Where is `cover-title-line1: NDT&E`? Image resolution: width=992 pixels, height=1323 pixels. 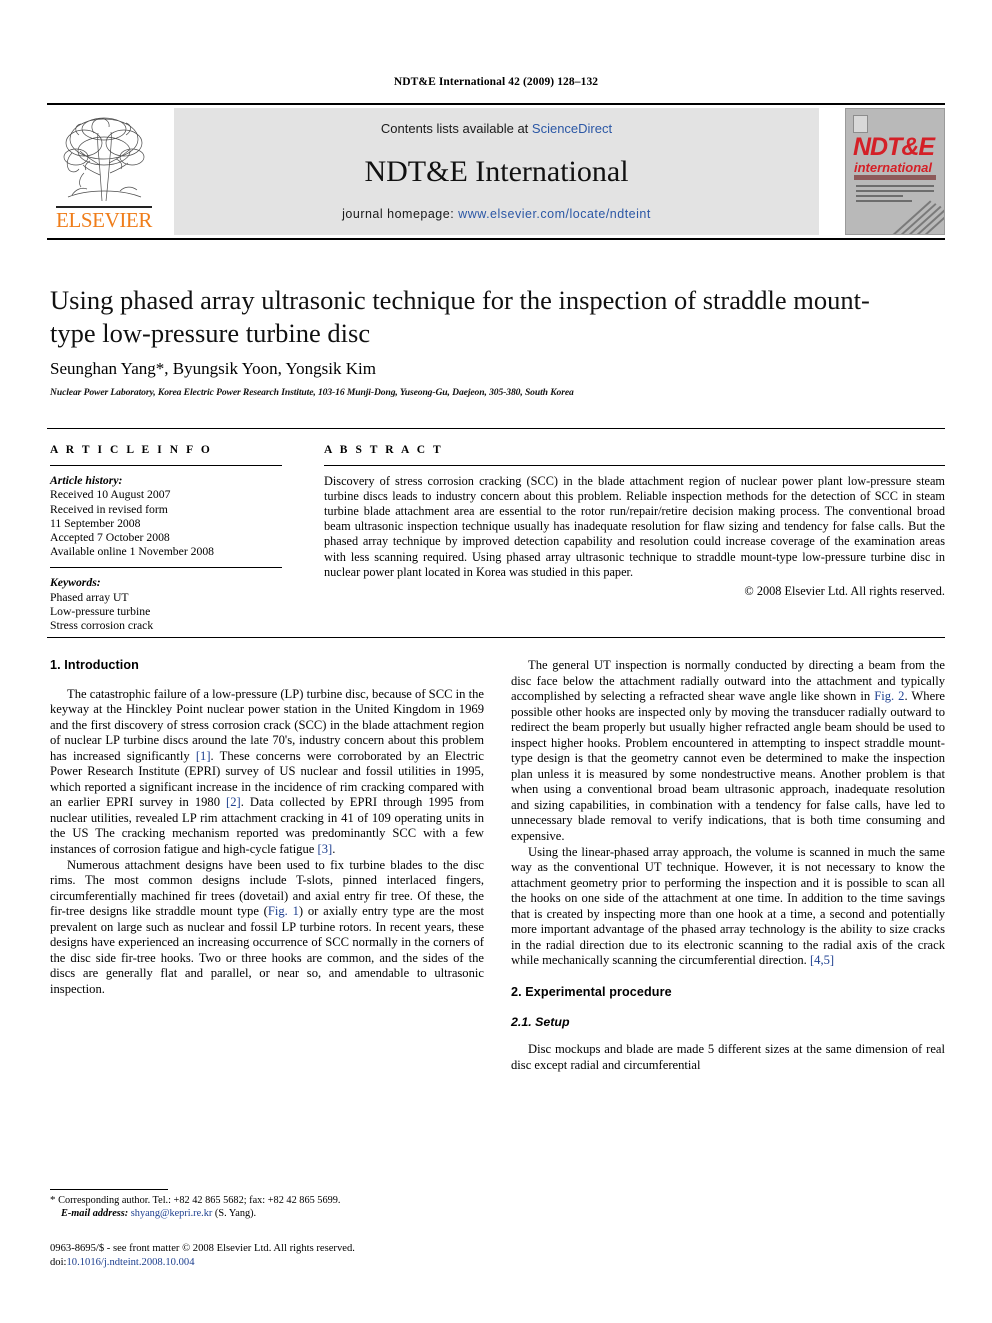 cover-title-line1: NDT&E is located at coordinates (894, 147).